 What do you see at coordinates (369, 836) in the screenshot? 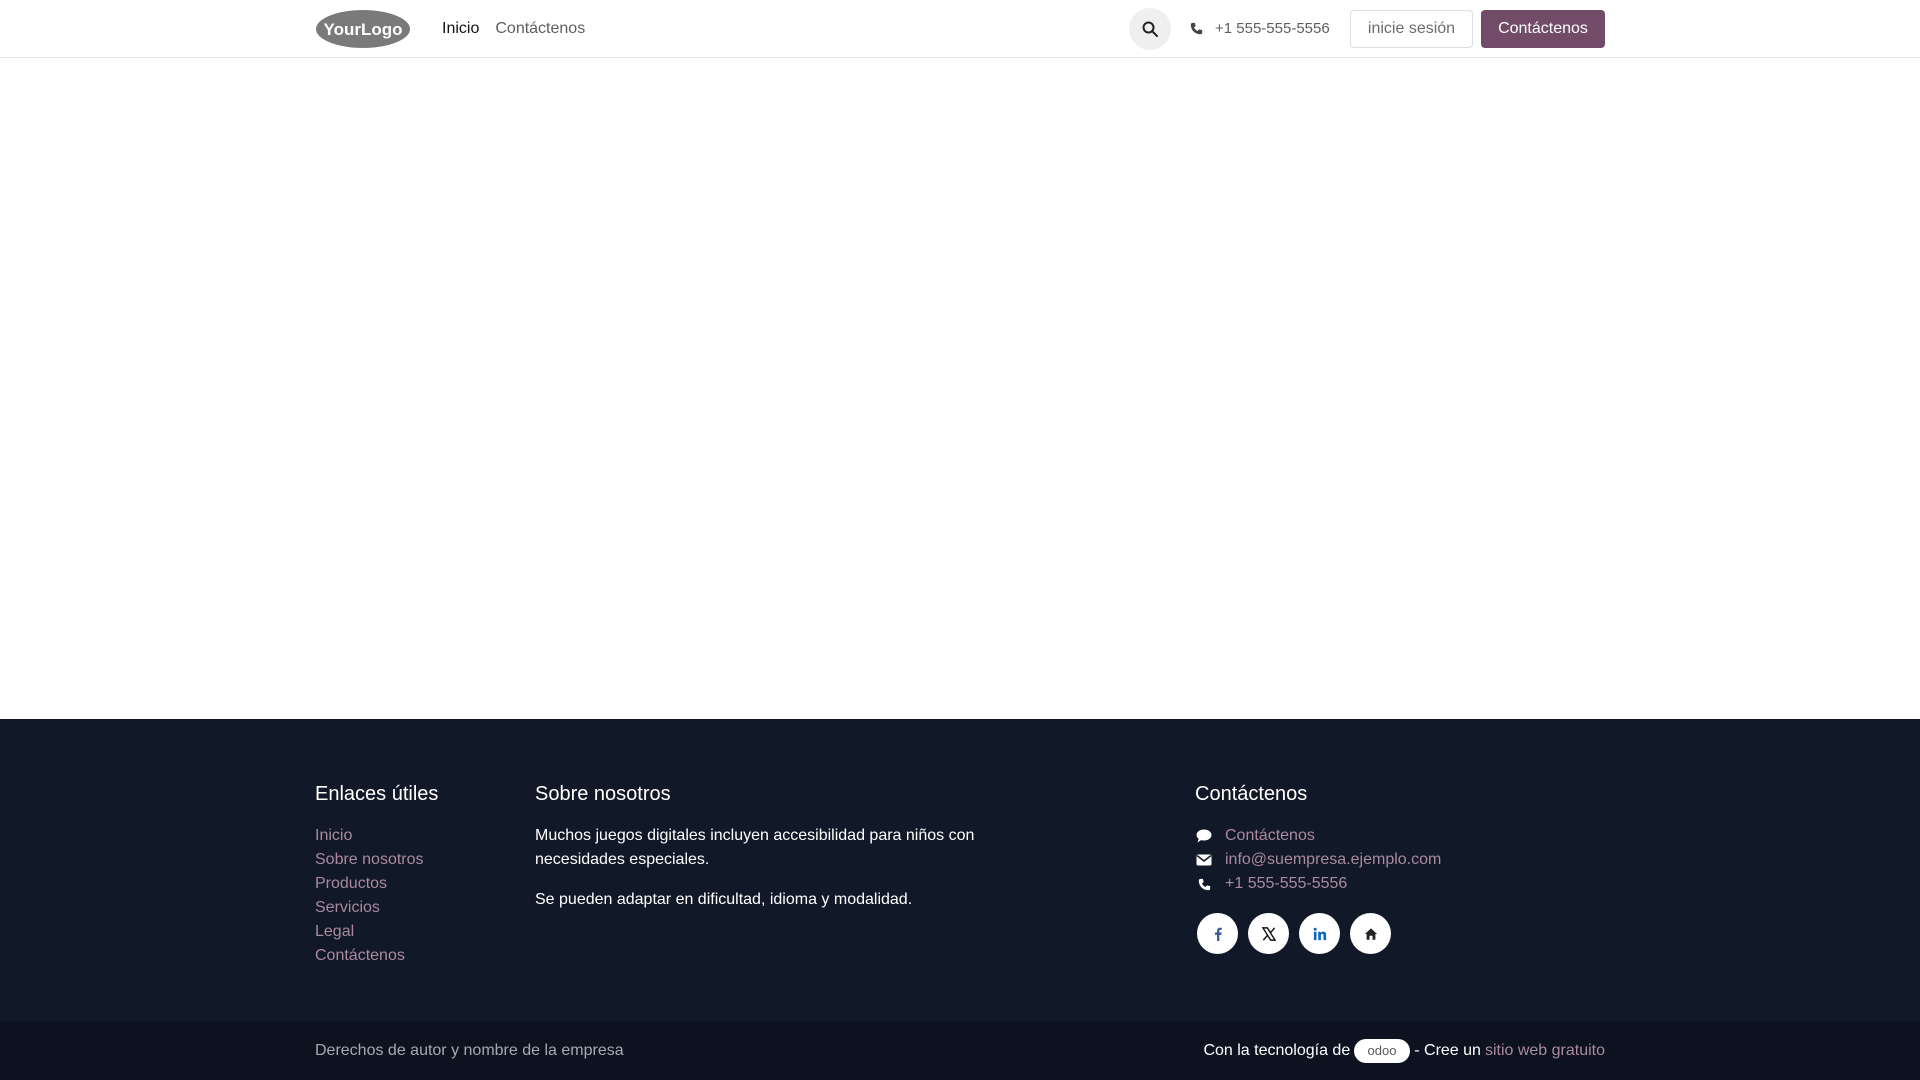
I see `footer-link-inicio: Inicio` at bounding box center [369, 836].